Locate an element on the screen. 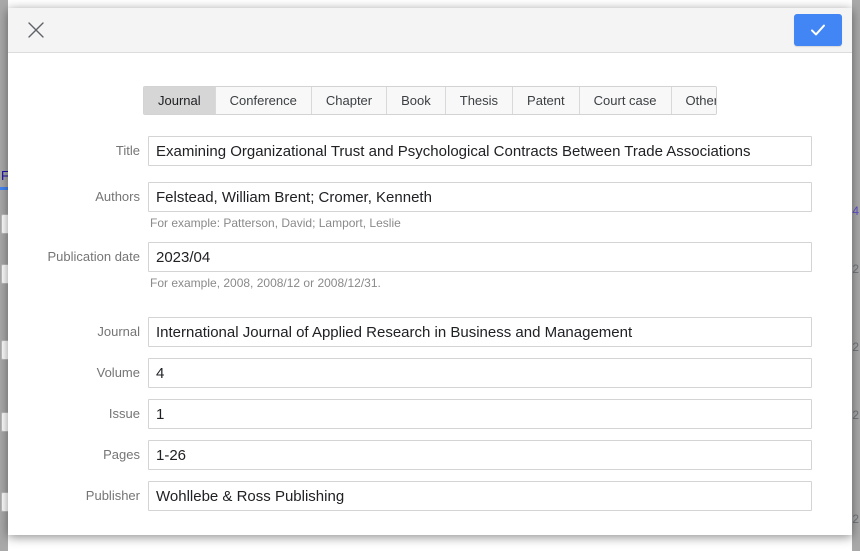  volume-field-wrap is located at coordinates (500, 373).